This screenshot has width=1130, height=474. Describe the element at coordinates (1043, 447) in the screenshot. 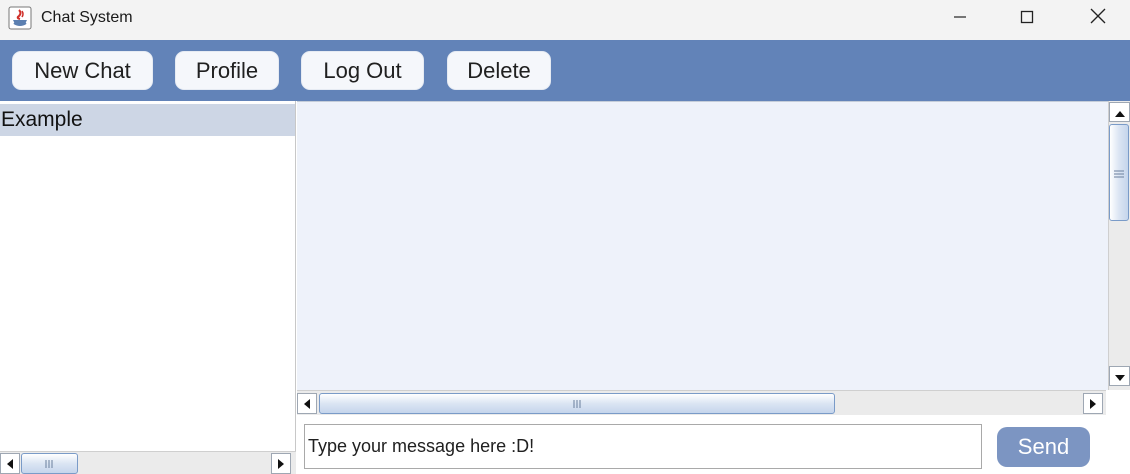

I see `send-button: Send` at that location.